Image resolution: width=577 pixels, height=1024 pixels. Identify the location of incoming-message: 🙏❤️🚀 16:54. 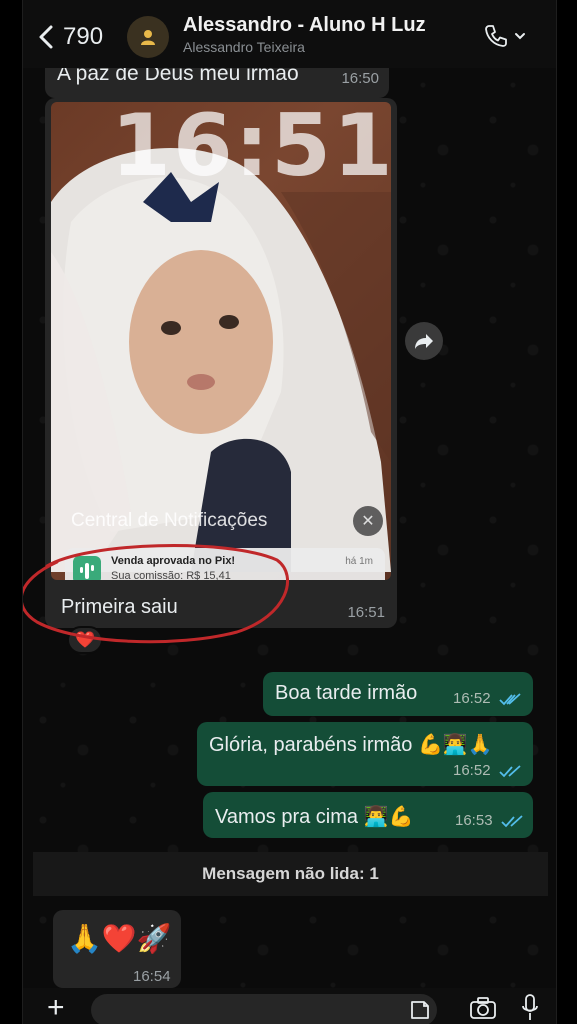
(117, 949).